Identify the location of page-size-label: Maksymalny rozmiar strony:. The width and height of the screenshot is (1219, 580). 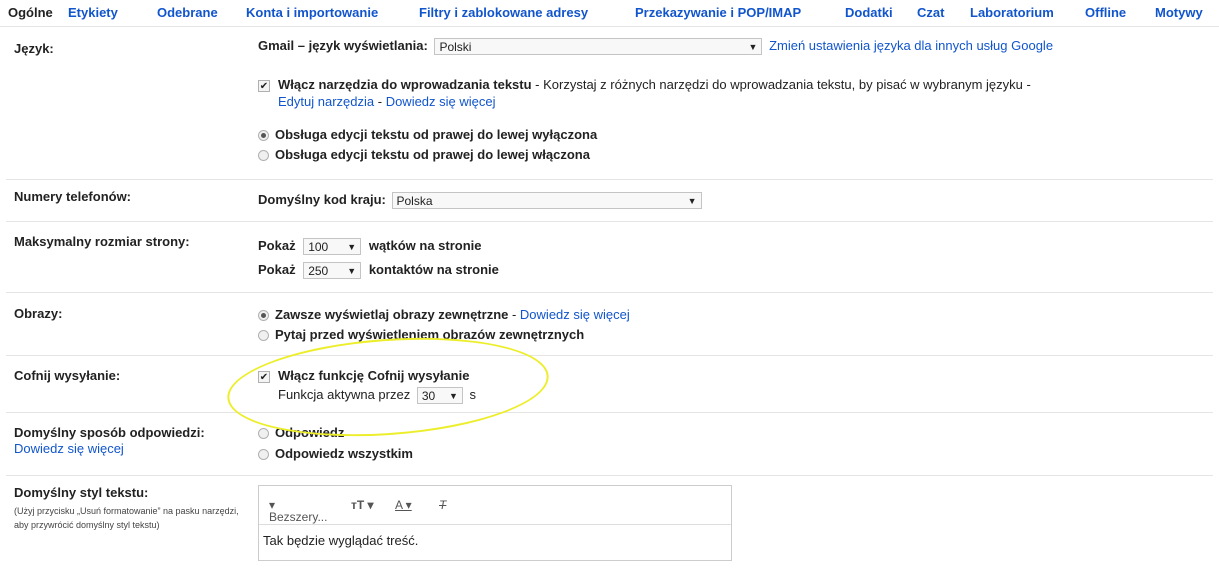
(102, 241).